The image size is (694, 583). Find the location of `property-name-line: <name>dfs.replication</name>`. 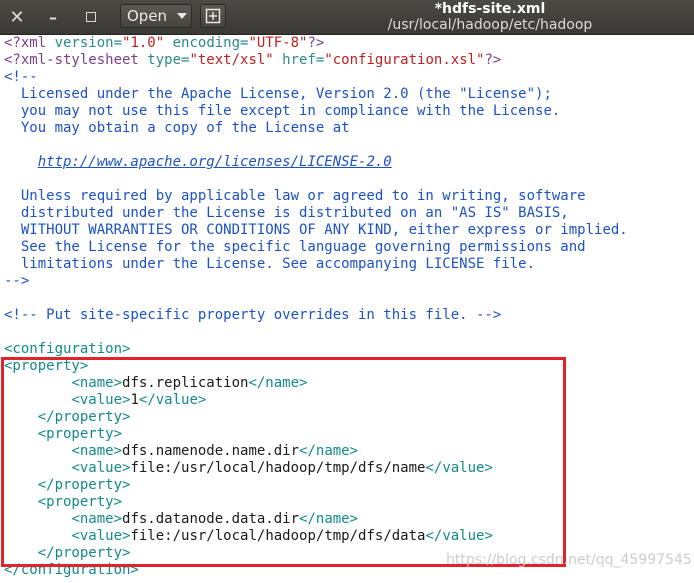

property-name-line: <name>dfs.replication</name> is located at coordinates (189, 383).